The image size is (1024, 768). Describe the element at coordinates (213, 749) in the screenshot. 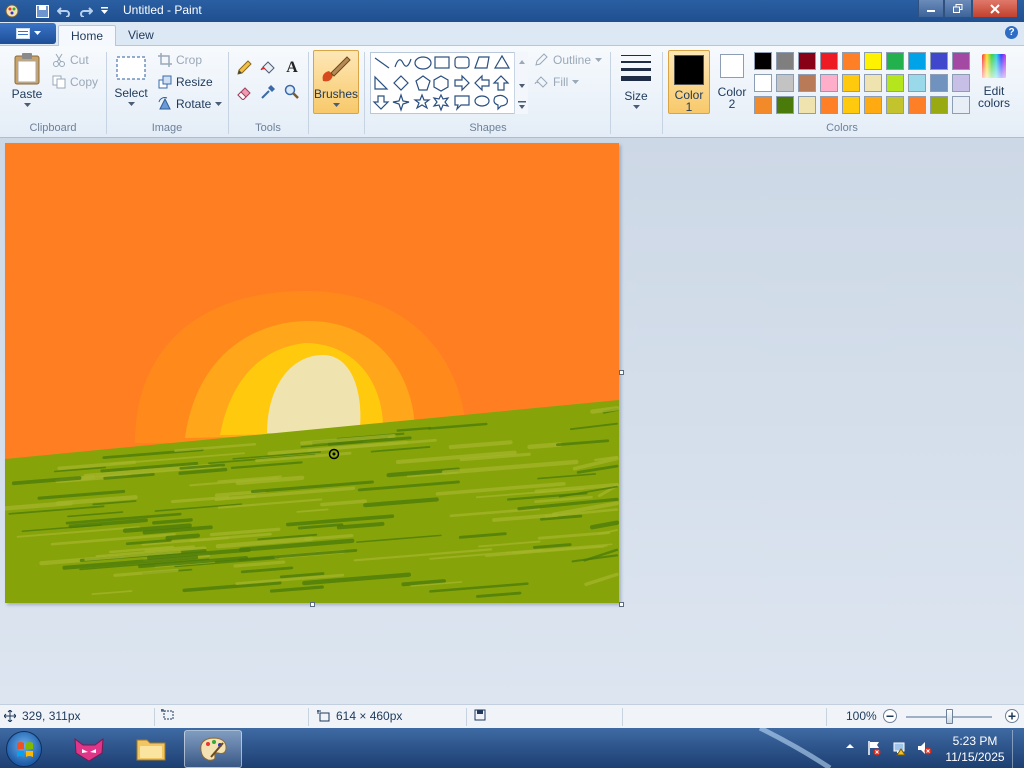

I see `taskbar-paint` at that location.